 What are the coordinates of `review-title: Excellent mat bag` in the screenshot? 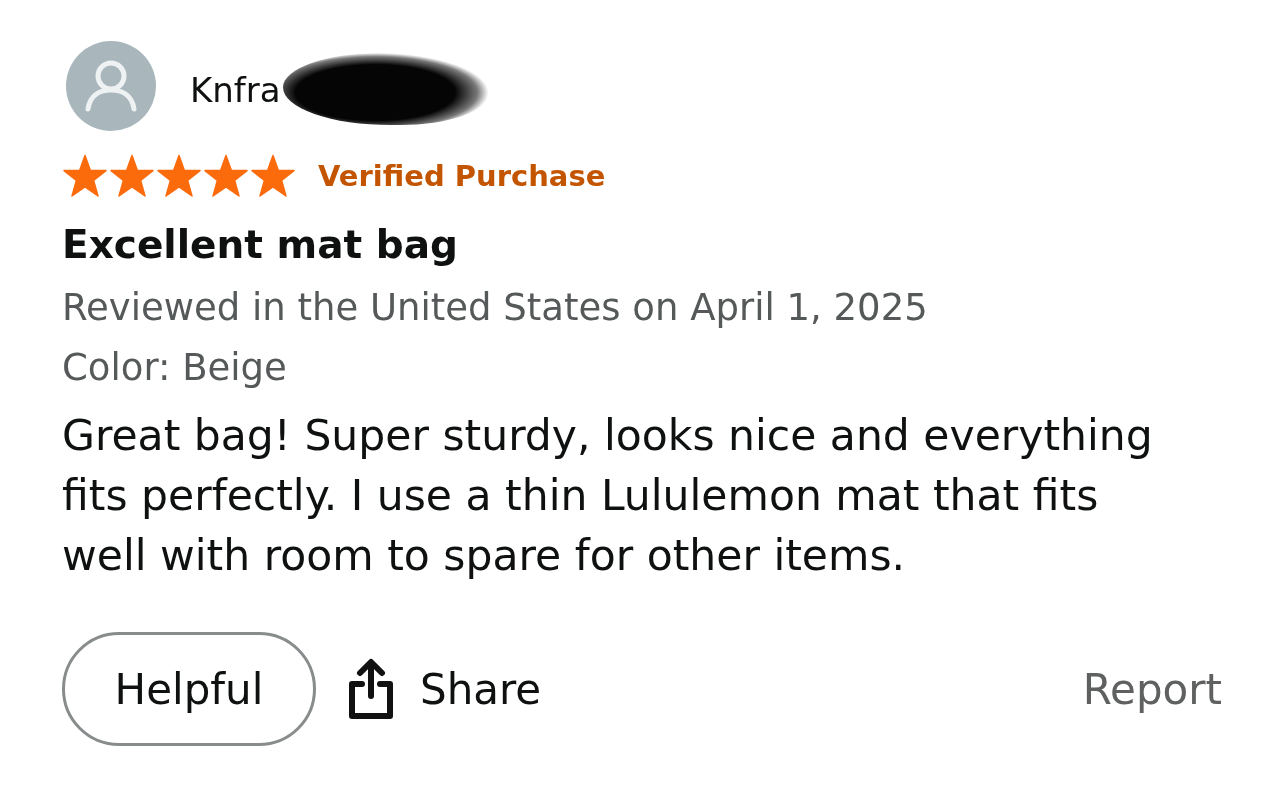 It's located at (260, 245).